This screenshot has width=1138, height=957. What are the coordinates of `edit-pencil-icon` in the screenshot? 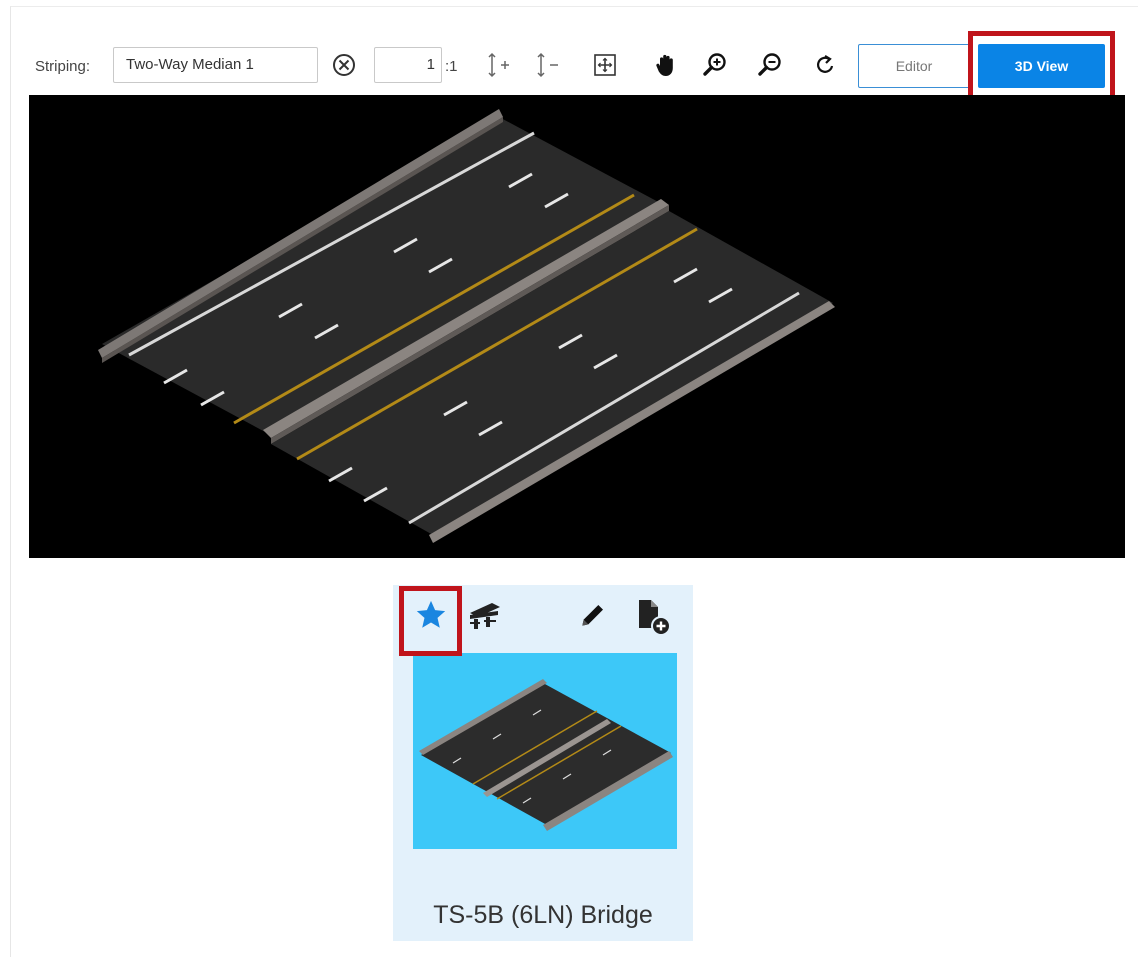 It's located at (593, 615).